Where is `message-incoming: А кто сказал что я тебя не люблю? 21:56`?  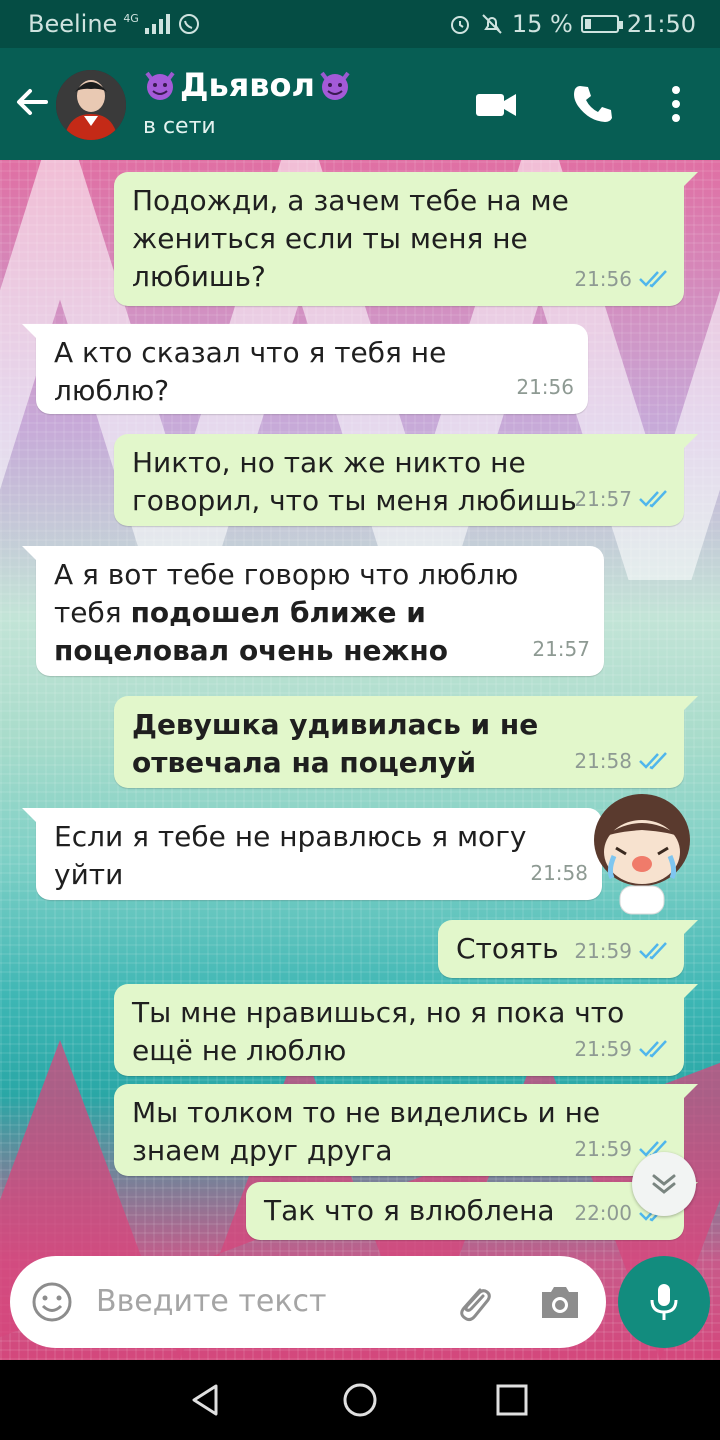 message-incoming: А кто сказал что я тебя не люблю? 21:56 is located at coordinates (305, 369).